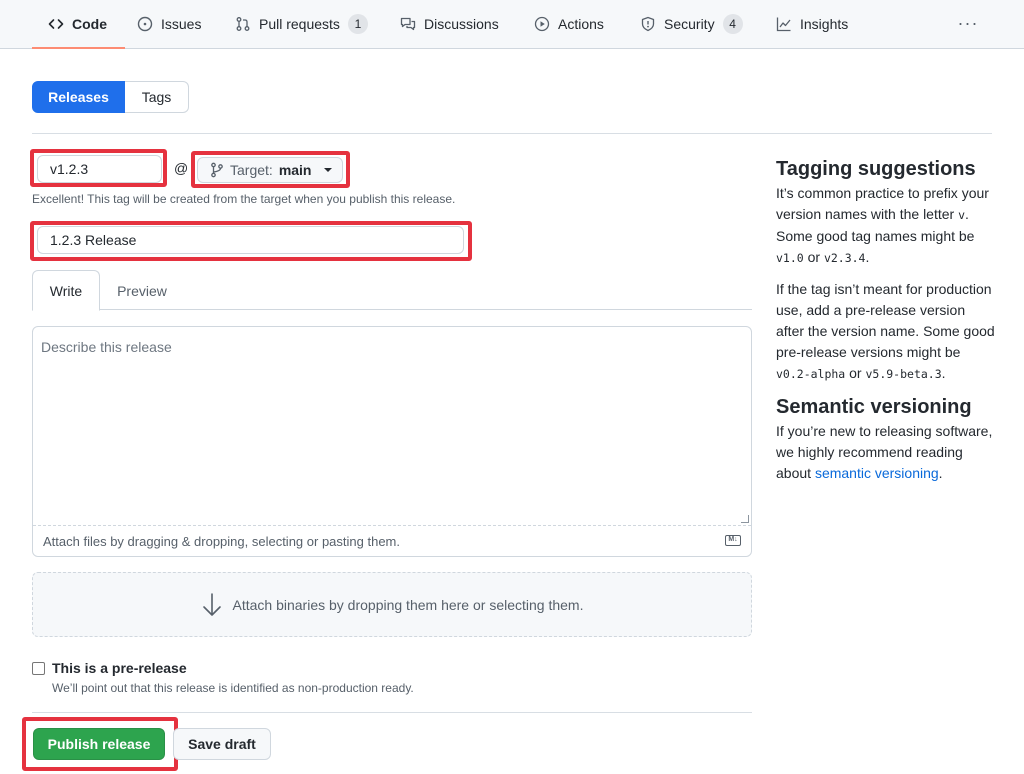 This screenshot has height=774, width=1024. I want to click on target-branch-dropdown: Target: main, so click(270, 170).